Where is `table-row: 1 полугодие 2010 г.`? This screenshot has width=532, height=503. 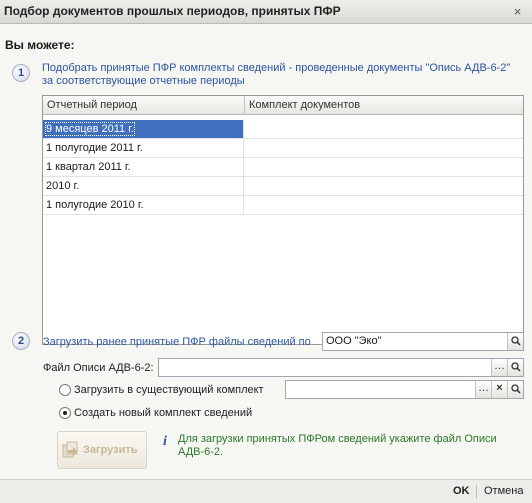
table-row: 1 полугодие 2010 г. is located at coordinates (283, 205).